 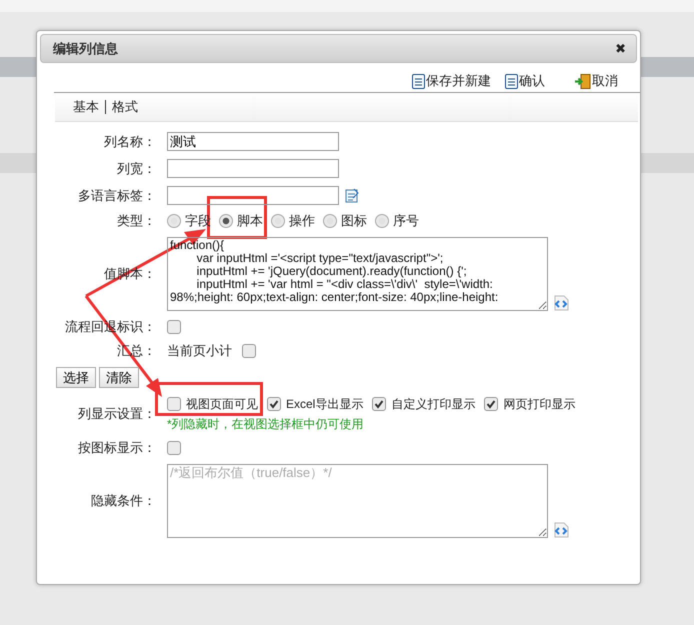 I want to click on toolbar-button: 确认, so click(x=525, y=81).